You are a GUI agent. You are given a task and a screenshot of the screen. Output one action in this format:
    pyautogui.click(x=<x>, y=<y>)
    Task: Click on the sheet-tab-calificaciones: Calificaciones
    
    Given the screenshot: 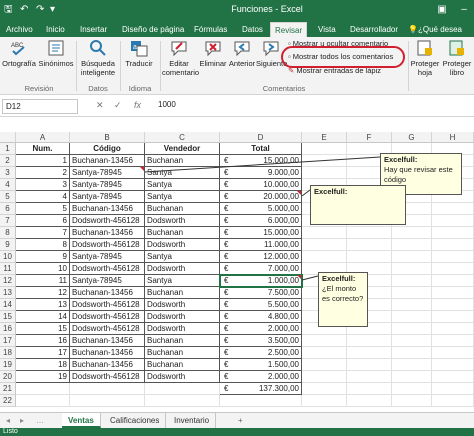 What is the action you would take?
    pyautogui.click(x=135, y=420)
    